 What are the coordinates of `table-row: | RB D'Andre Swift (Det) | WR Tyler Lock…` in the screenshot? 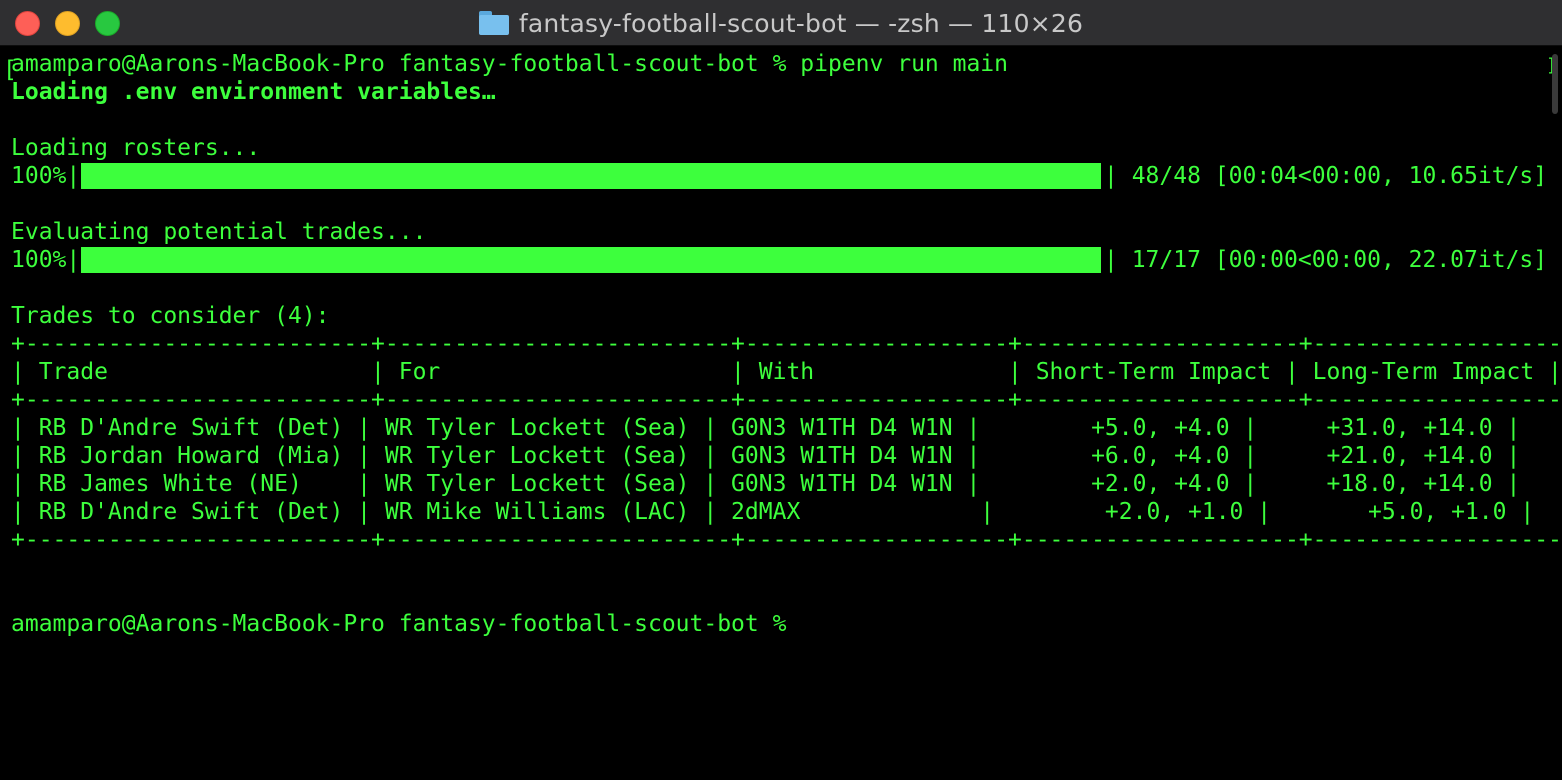 It's located at (766, 428).